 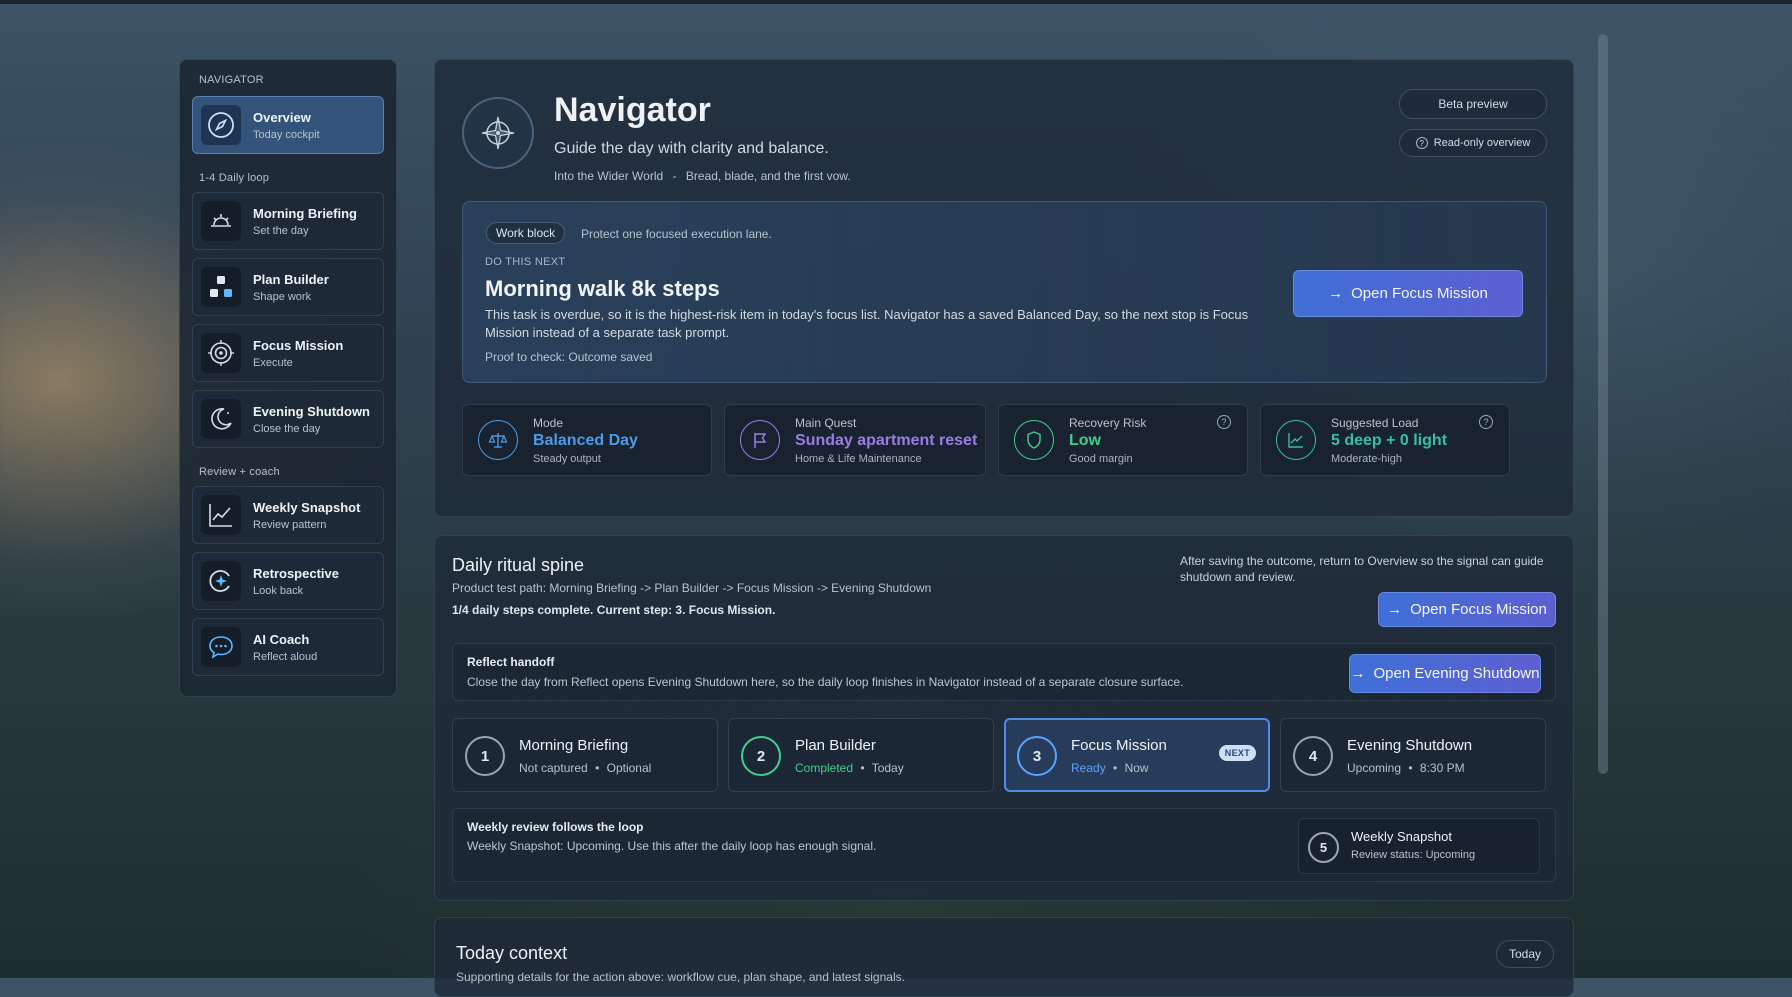 I want to click on target-icon, so click(x=221, y=353).